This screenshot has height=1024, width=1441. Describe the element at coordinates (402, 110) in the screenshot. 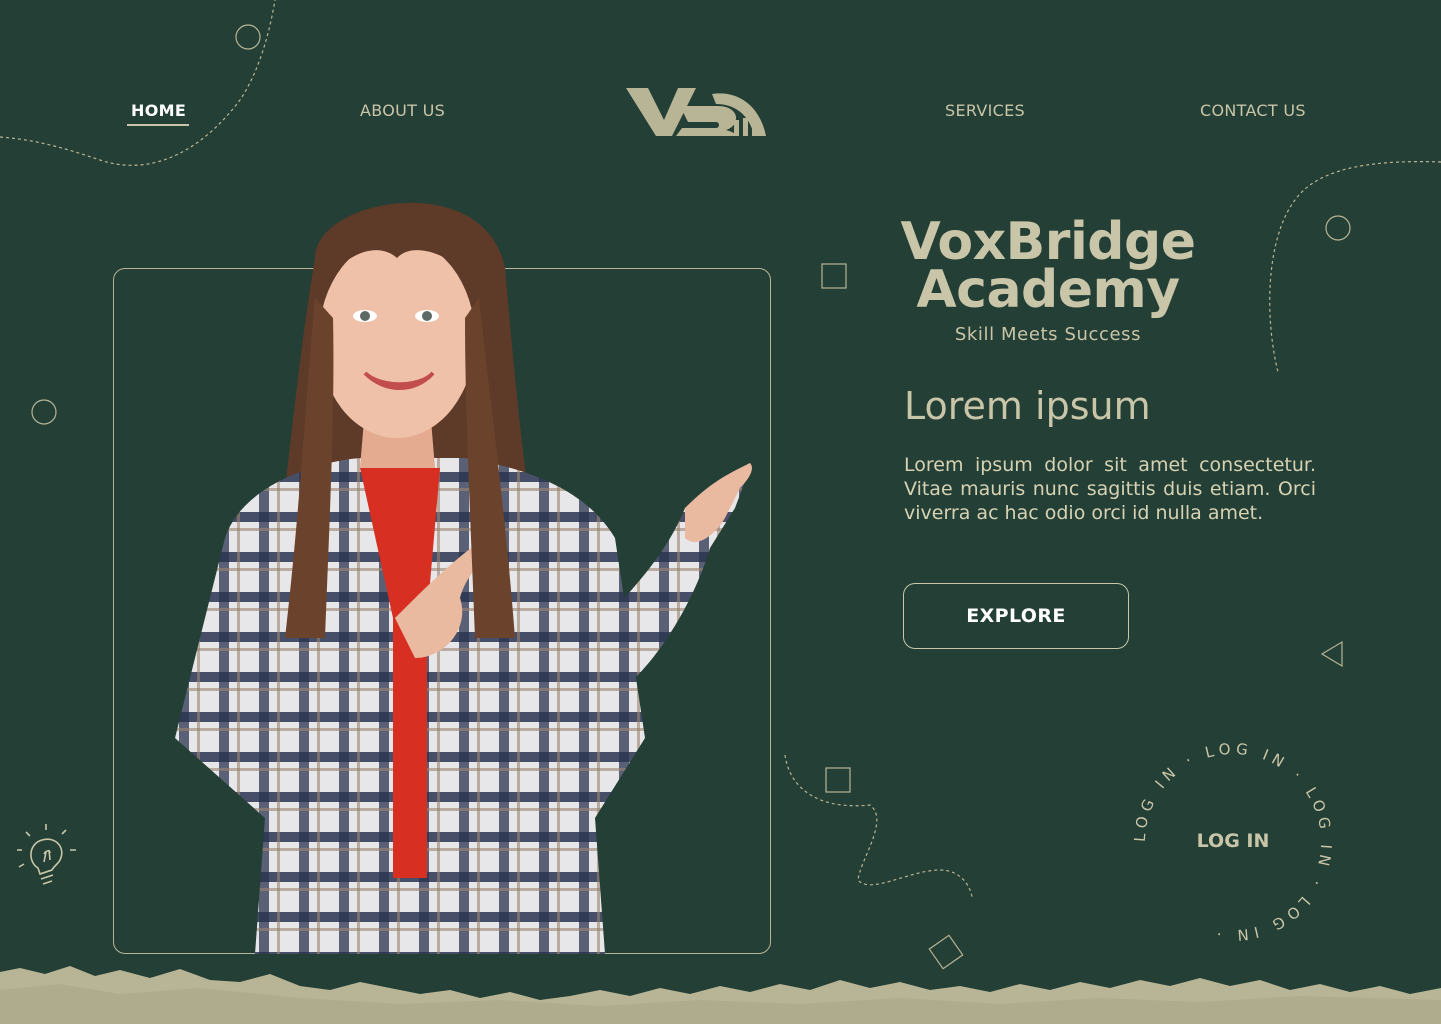

I see `nav-about: ABOUT US` at that location.